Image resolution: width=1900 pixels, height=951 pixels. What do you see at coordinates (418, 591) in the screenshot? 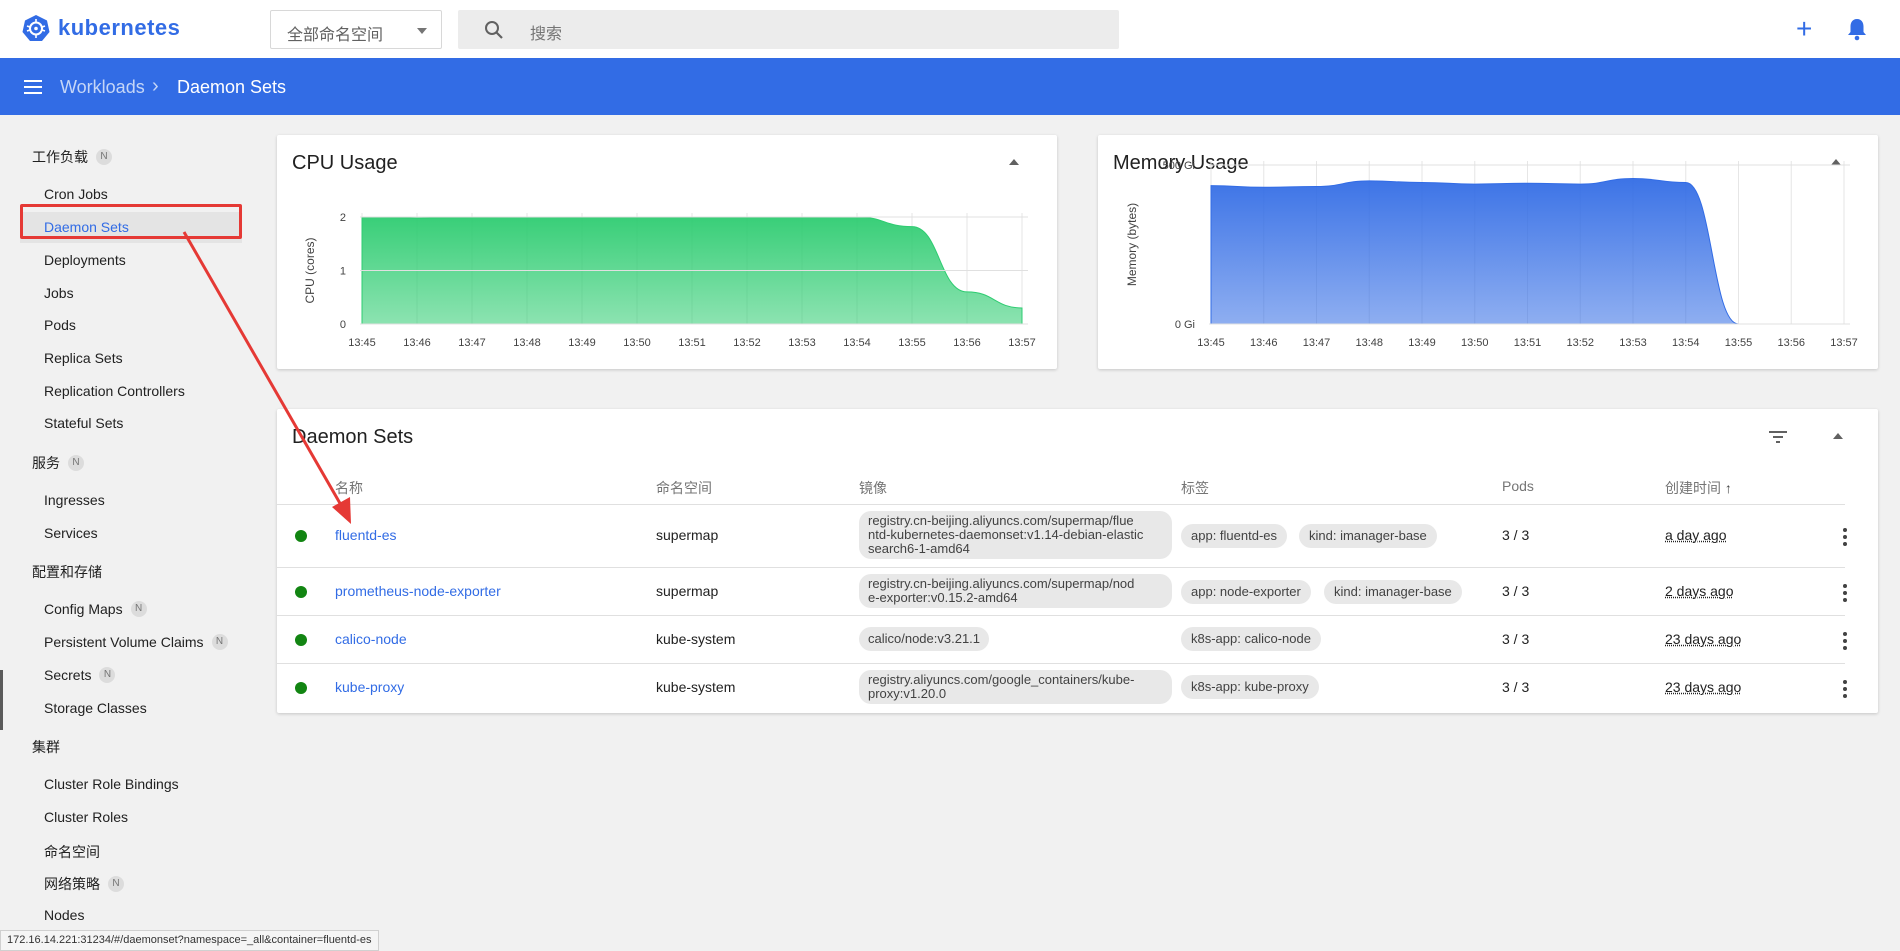
I see `daemonset-name-link: prometheus-node-exporter` at bounding box center [418, 591].